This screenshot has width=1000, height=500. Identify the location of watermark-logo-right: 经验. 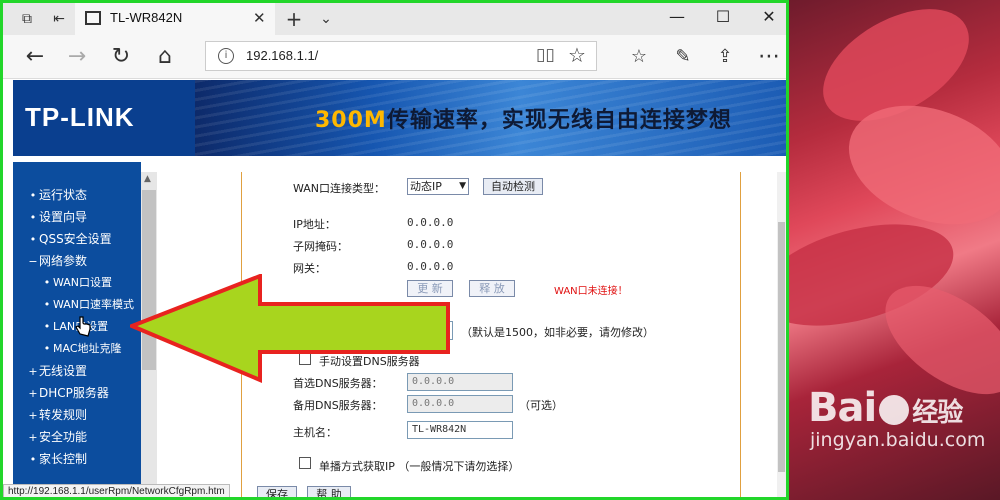
(937, 413).